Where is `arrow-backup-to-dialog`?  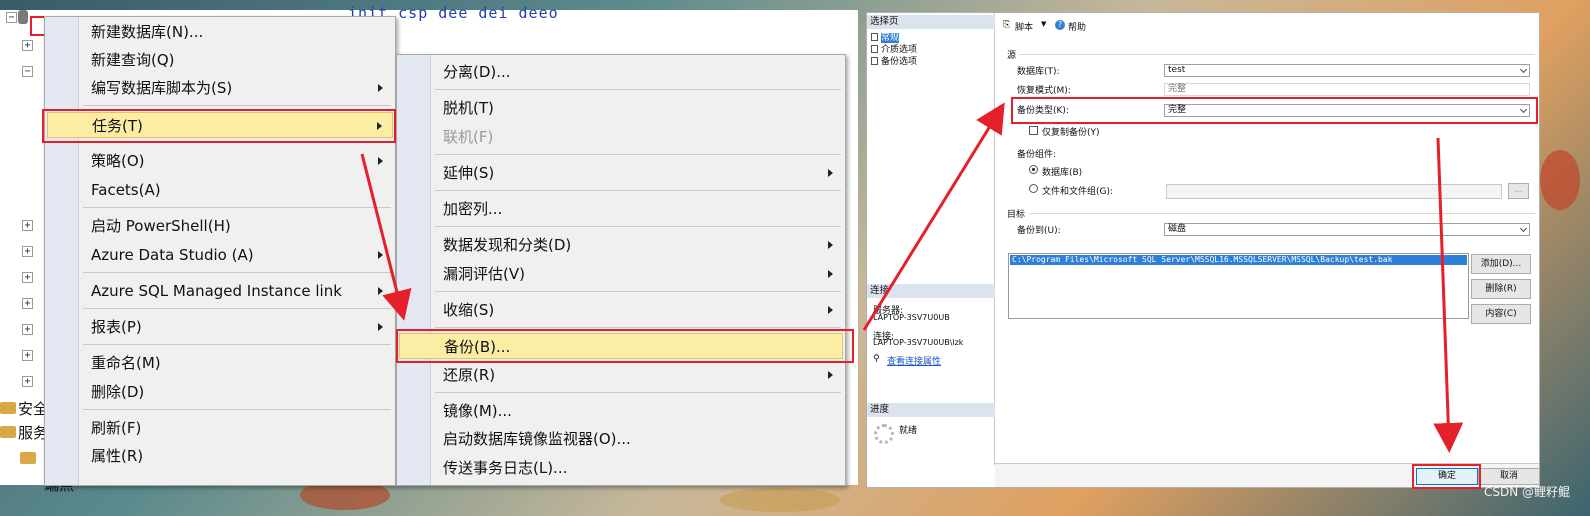
arrow-backup-to-dialog is located at coordinates (933, 216).